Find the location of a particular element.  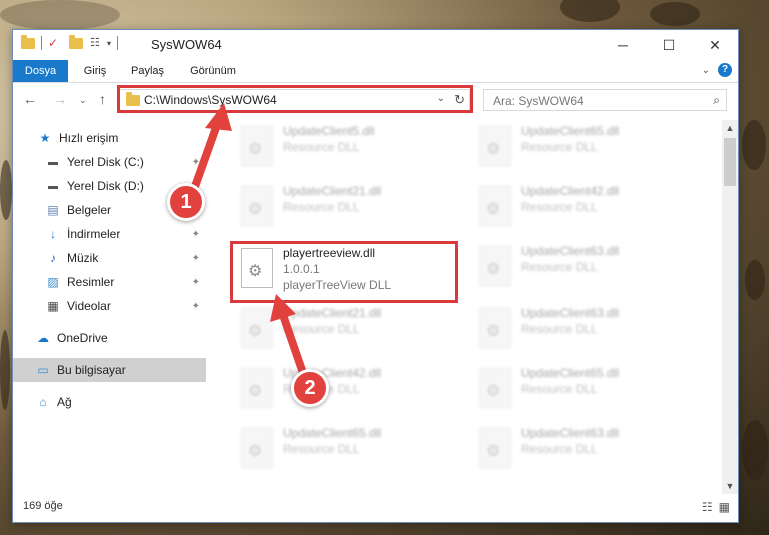

list-item: UpdateClient5.dll Resource DLL is located at coordinates (333, 146).